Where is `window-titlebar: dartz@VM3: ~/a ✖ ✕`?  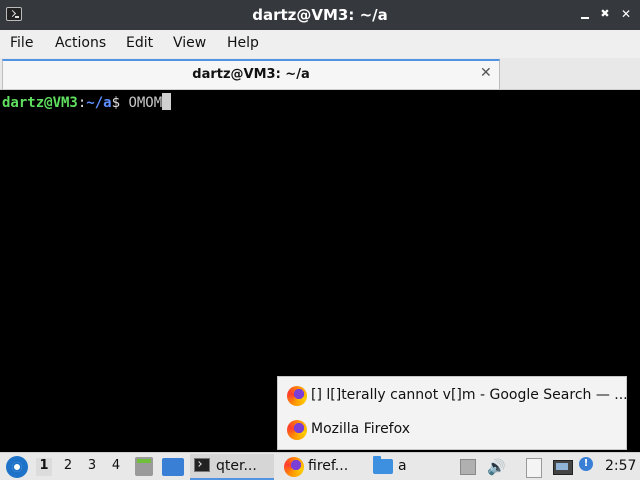 window-titlebar: dartz@VM3: ~/a ✖ ✕ is located at coordinates (320, 15).